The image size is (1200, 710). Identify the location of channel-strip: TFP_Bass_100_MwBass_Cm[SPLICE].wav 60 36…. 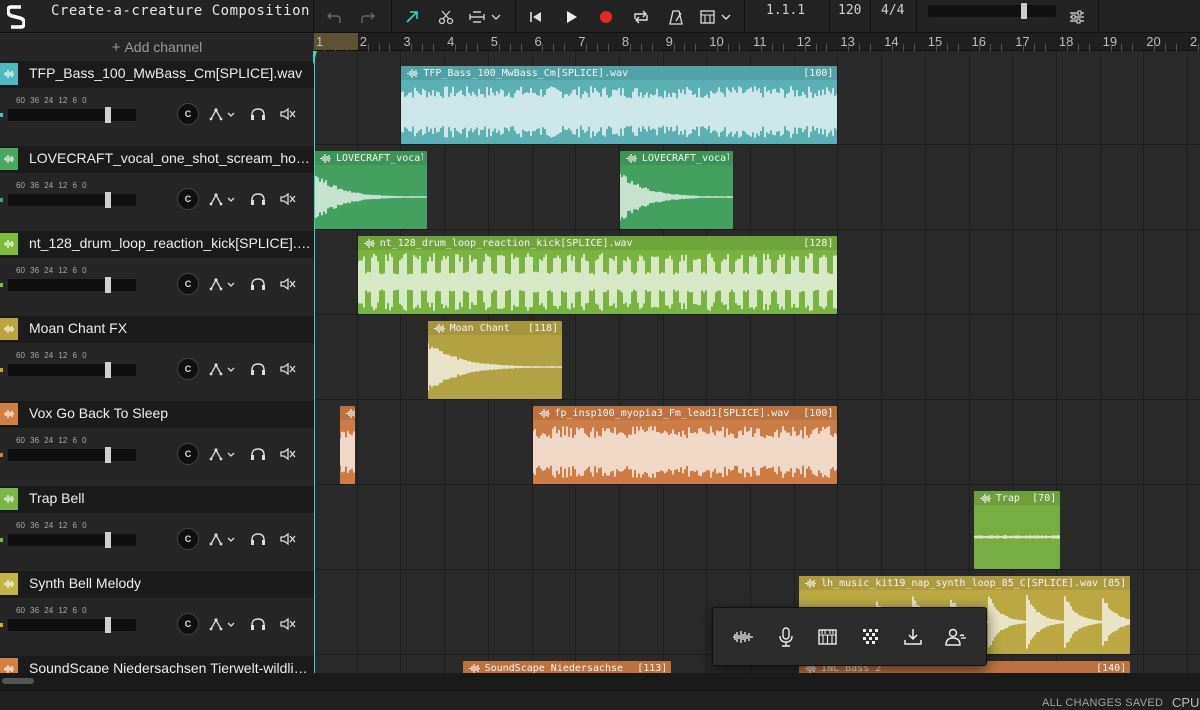
(157, 103).